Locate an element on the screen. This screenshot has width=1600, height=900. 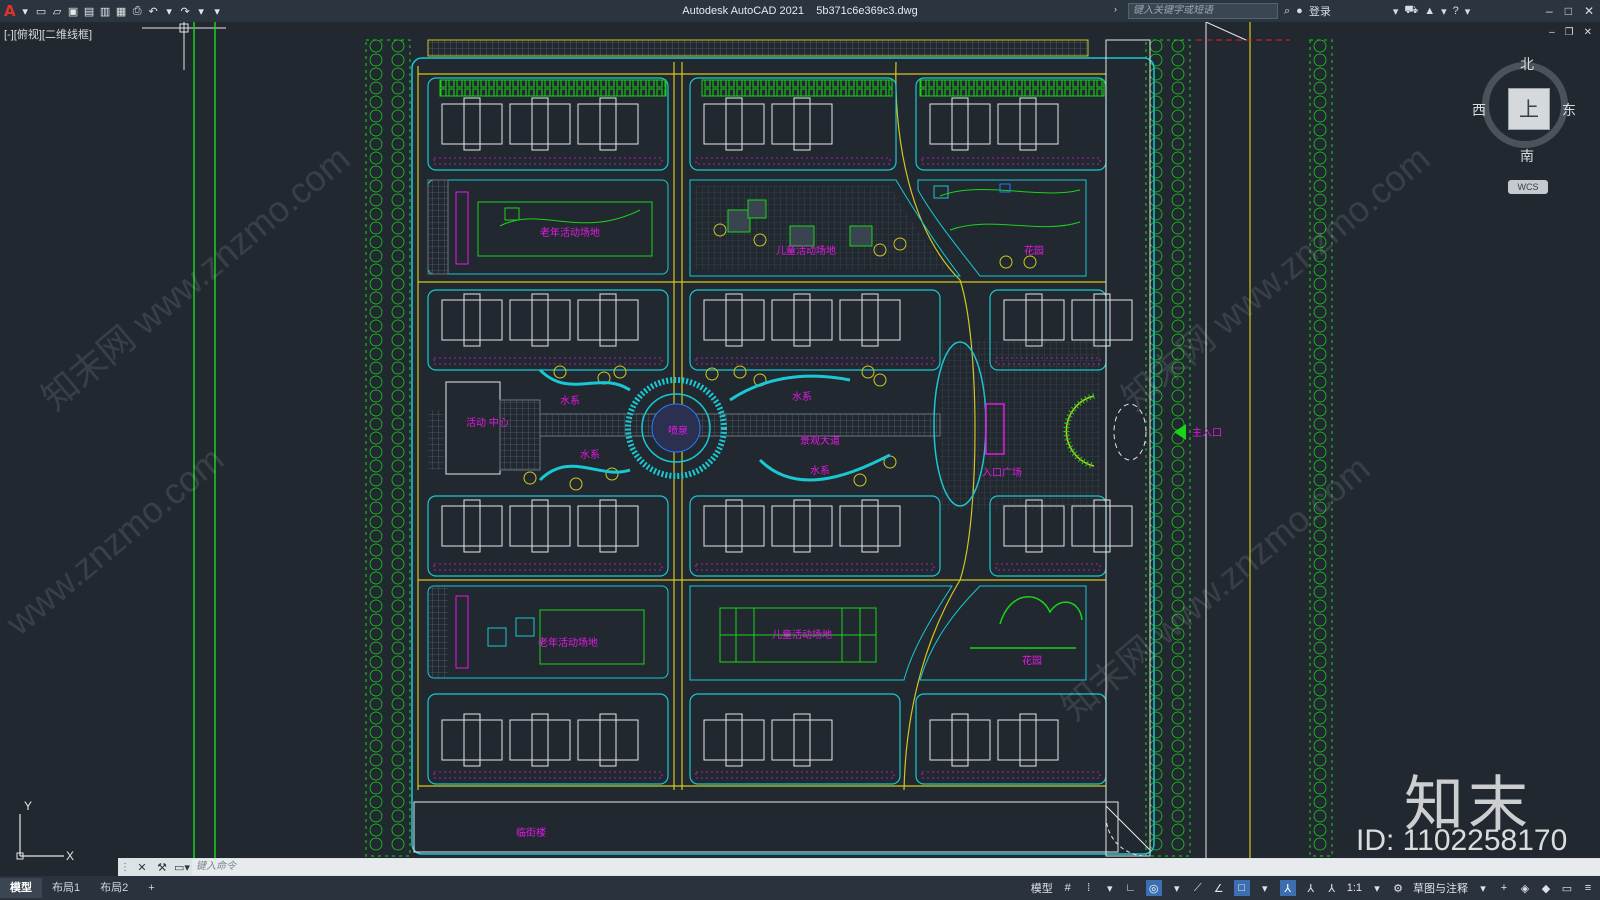
polar-icon: ◎ is located at coordinates (1153, 888).